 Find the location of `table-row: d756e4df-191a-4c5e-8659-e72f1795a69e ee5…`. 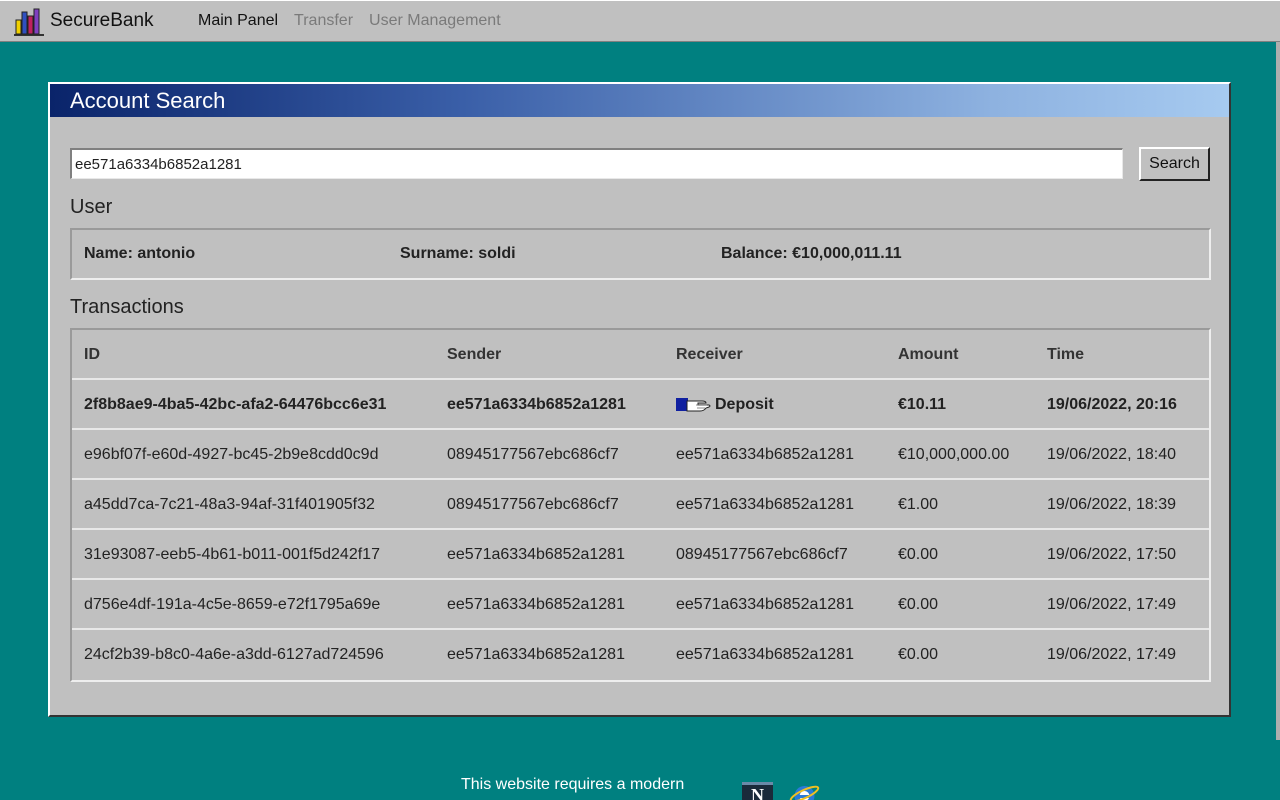

table-row: d756e4df-191a-4c5e-8659-e72f1795a69e ee5… is located at coordinates (640, 605).